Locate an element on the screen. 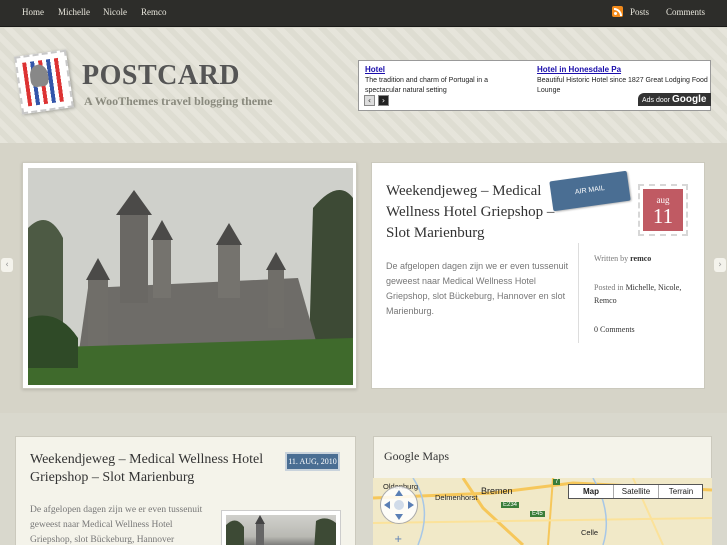 Image resolution: width=727 pixels, height=545 pixels. zoom-in-icon: + is located at coordinates (398, 539).